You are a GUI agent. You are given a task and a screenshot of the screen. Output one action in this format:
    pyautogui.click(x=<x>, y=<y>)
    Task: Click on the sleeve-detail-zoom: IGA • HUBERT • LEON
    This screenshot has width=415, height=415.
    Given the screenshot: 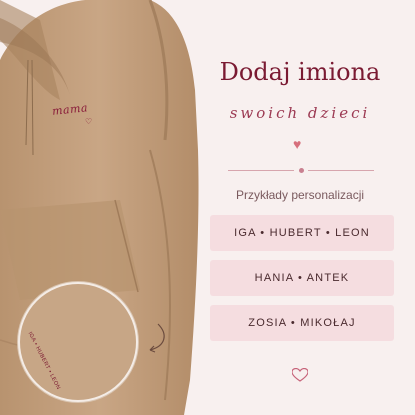 What is the action you would take?
    pyautogui.click(x=78, y=342)
    